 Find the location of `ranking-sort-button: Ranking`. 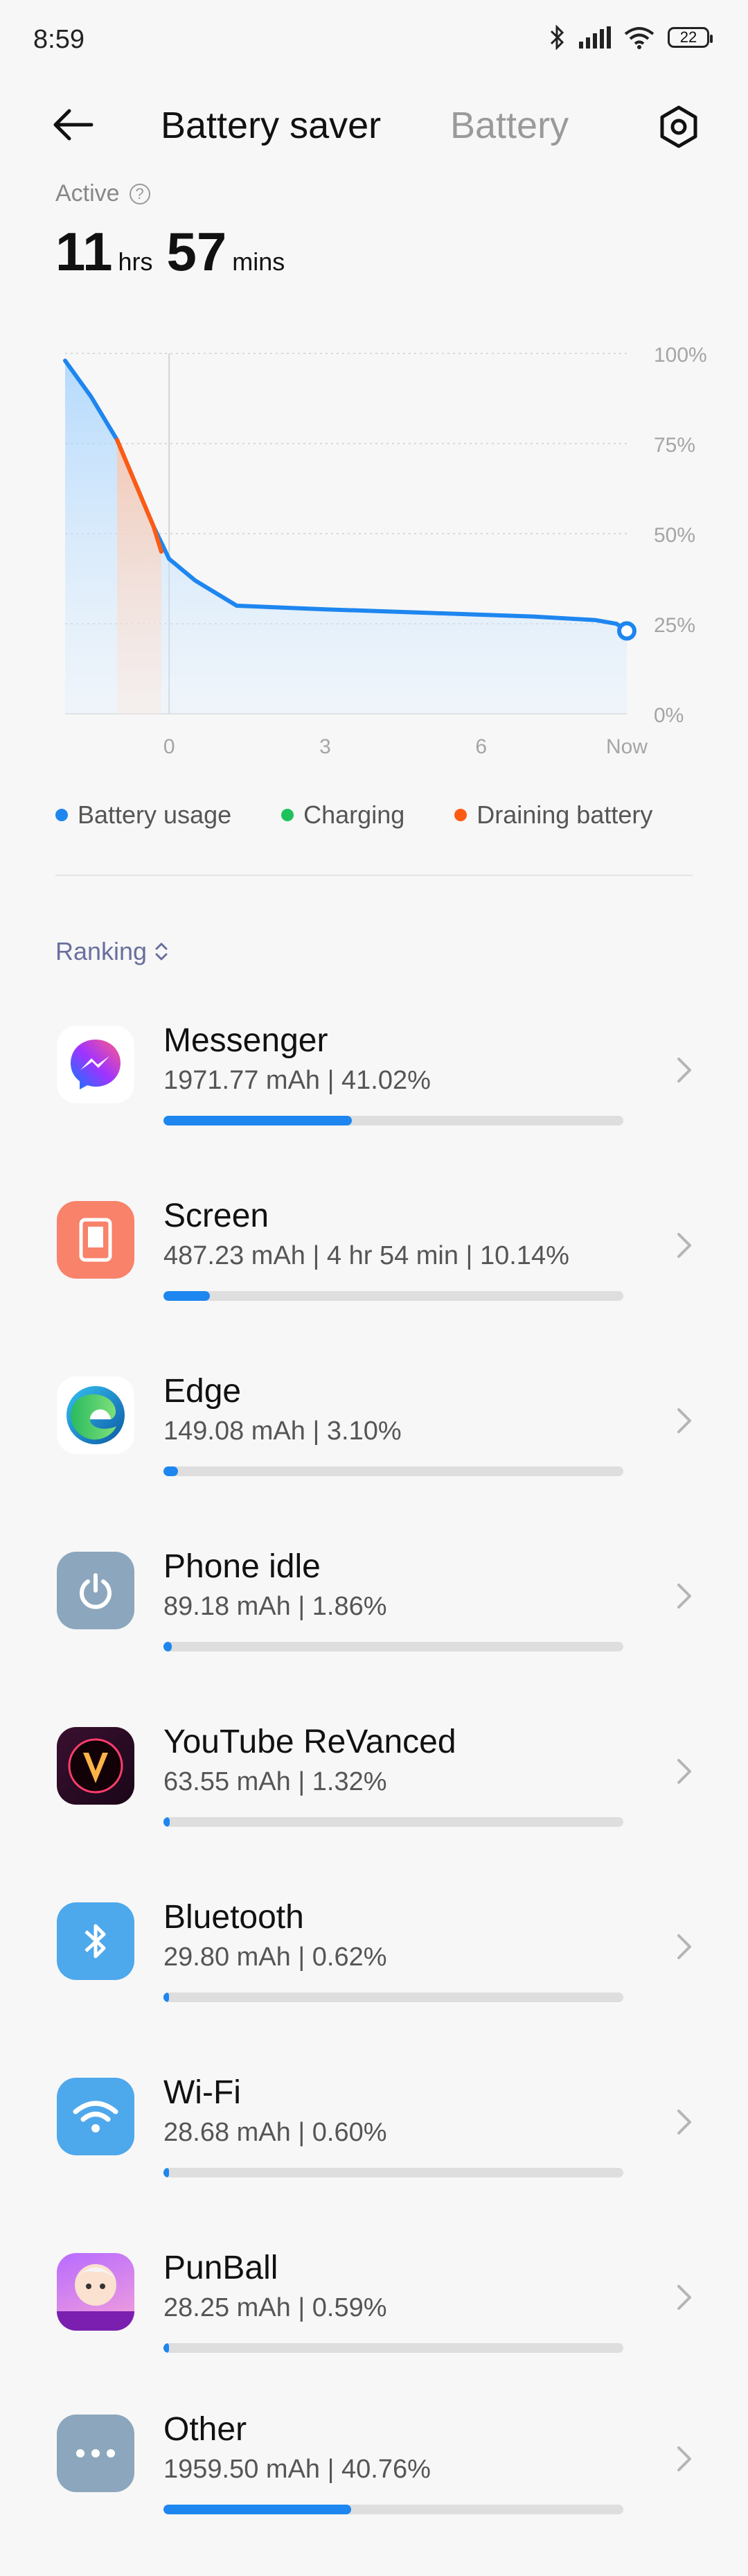

ranking-sort-button: Ranking is located at coordinates (112, 951).